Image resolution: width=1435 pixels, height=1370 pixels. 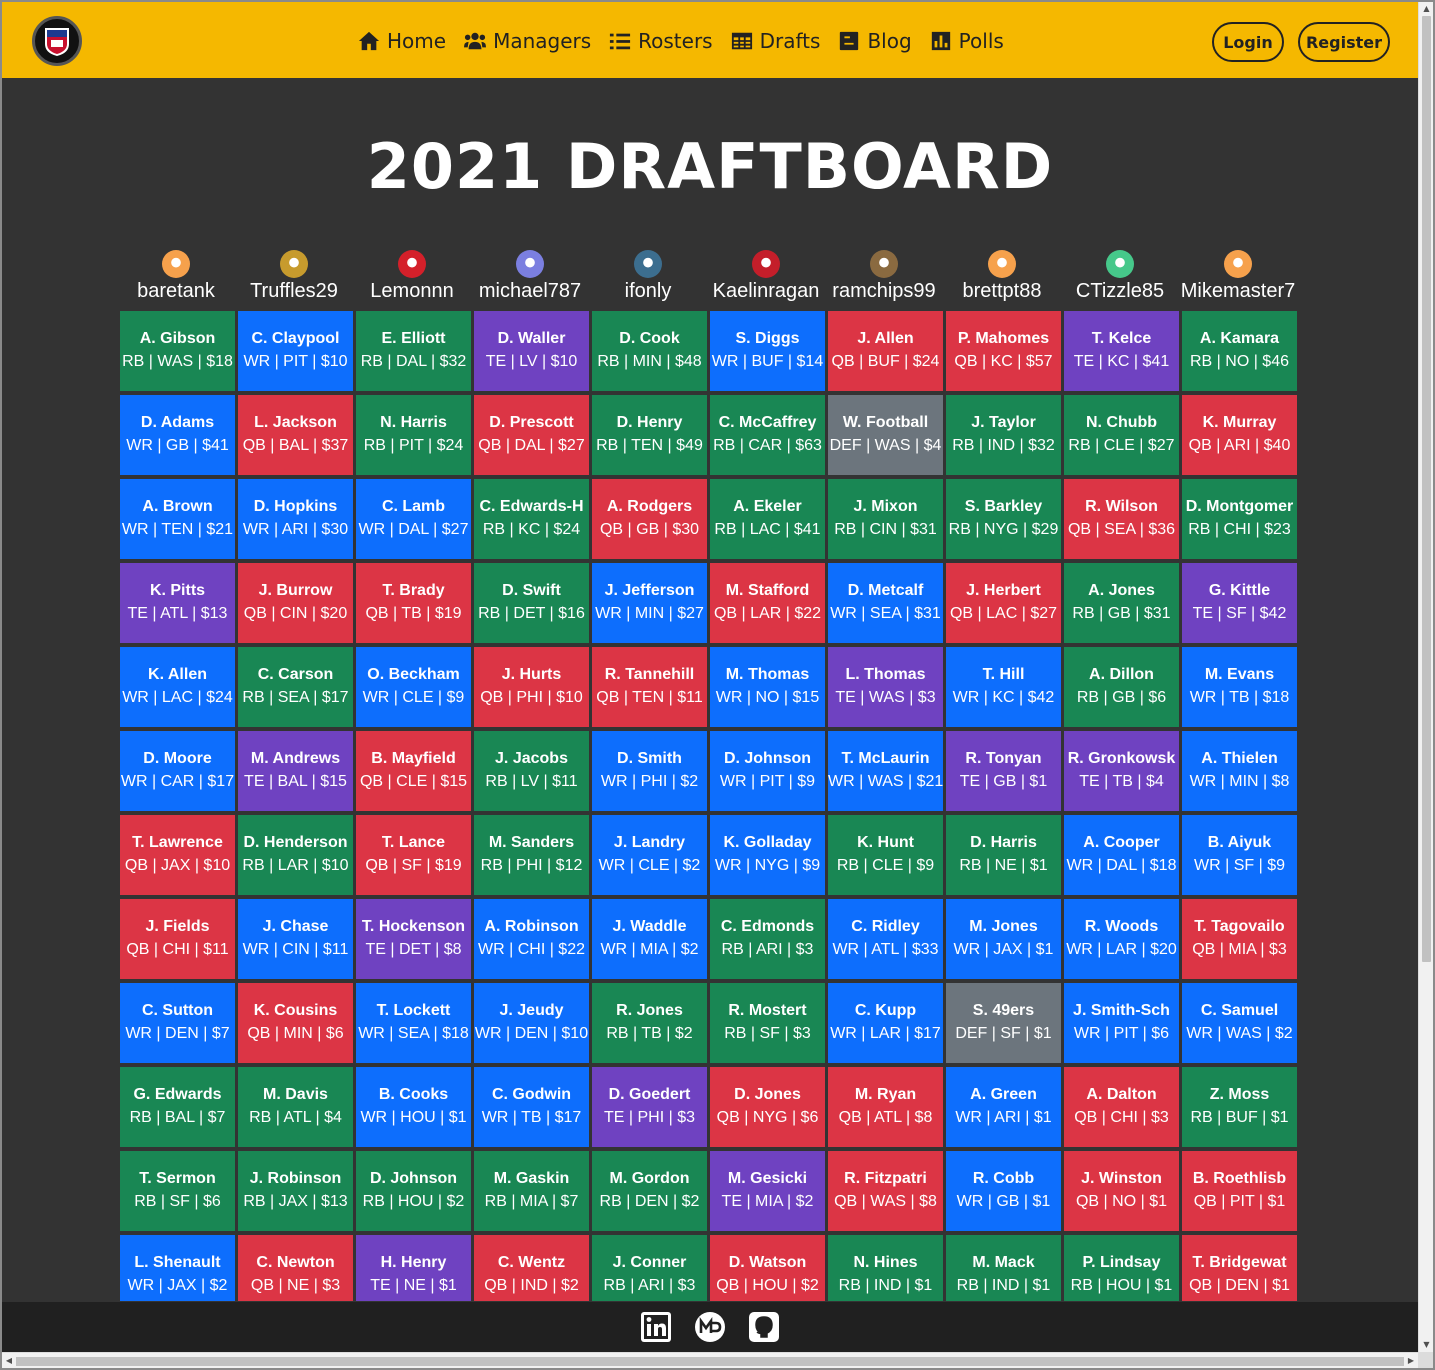 What do you see at coordinates (767, 1107) in the screenshot?
I see `draft-pick-cell: D. Jones QB | NYG | $6` at bounding box center [767, 1107].